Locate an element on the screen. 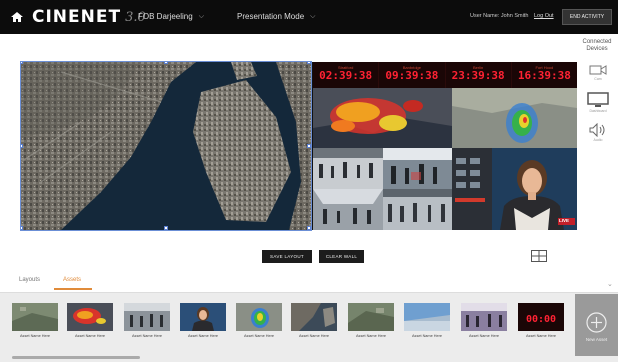 Image resolution: width=618 pixels, height=362 pixels. tray-scrollbar is located at coordinates (76, 357).